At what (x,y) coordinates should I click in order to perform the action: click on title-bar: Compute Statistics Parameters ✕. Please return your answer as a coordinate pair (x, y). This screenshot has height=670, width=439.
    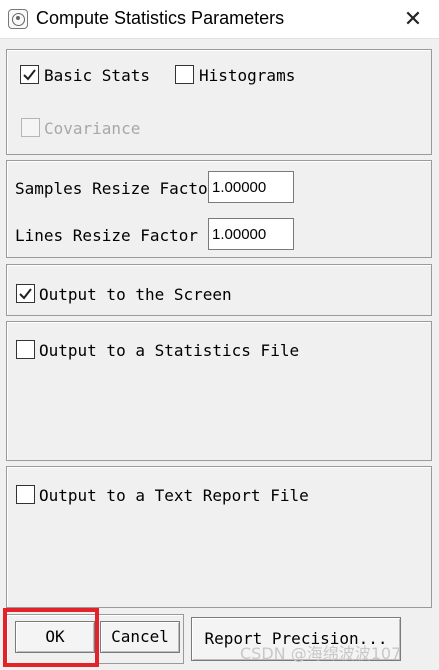
    Looking at the image, I should click on (219, 19).